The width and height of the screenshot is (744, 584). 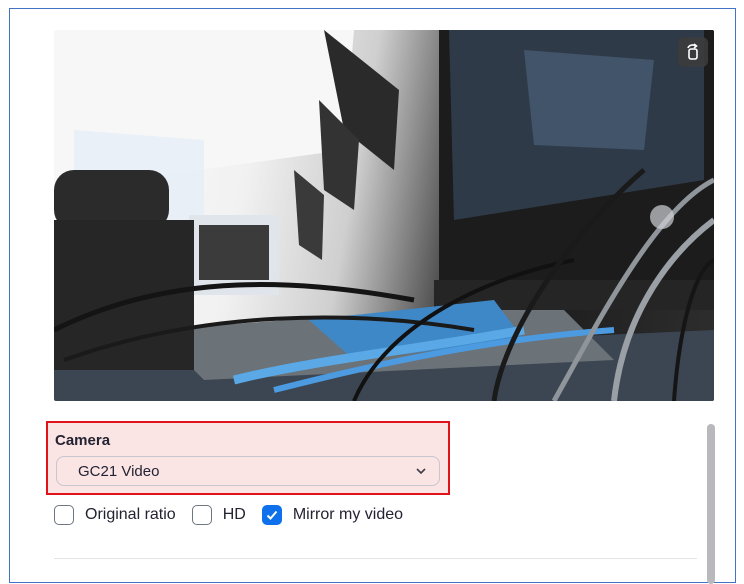 I want to click on hd-label: HD, so click(x=234, y=514).